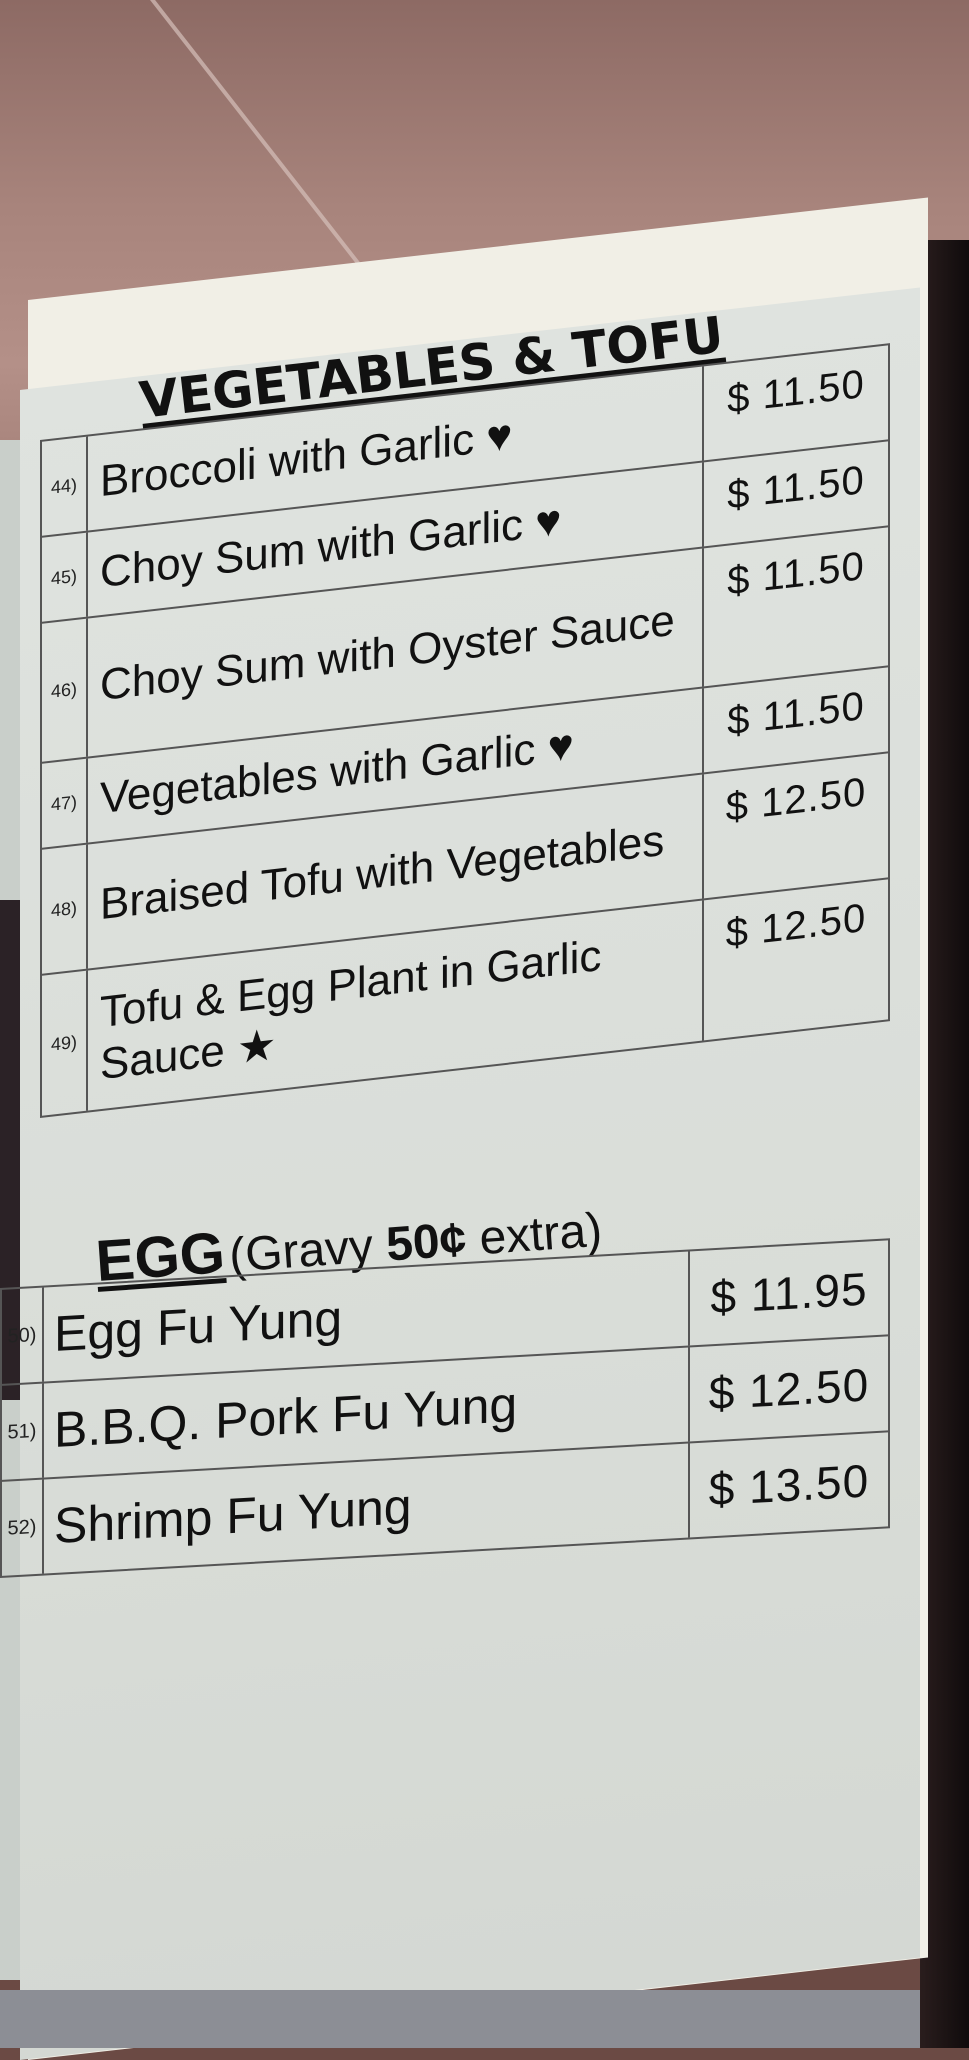 This screenshot has height=2060, width=969. Describe the element at coordinates (23, 1335) in the screenshot. I see `item-number: 50)` at that location.